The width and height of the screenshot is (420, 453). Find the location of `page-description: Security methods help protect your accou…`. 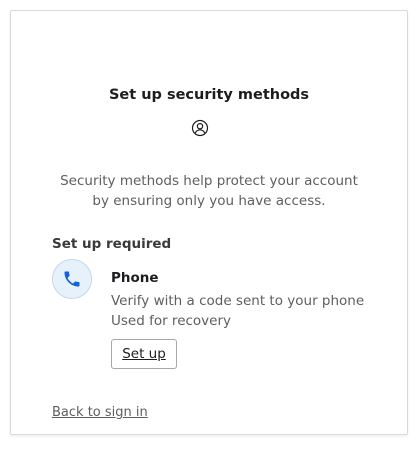

page-description: Security methods help protect your accou… is located at coordinates (209, 191).